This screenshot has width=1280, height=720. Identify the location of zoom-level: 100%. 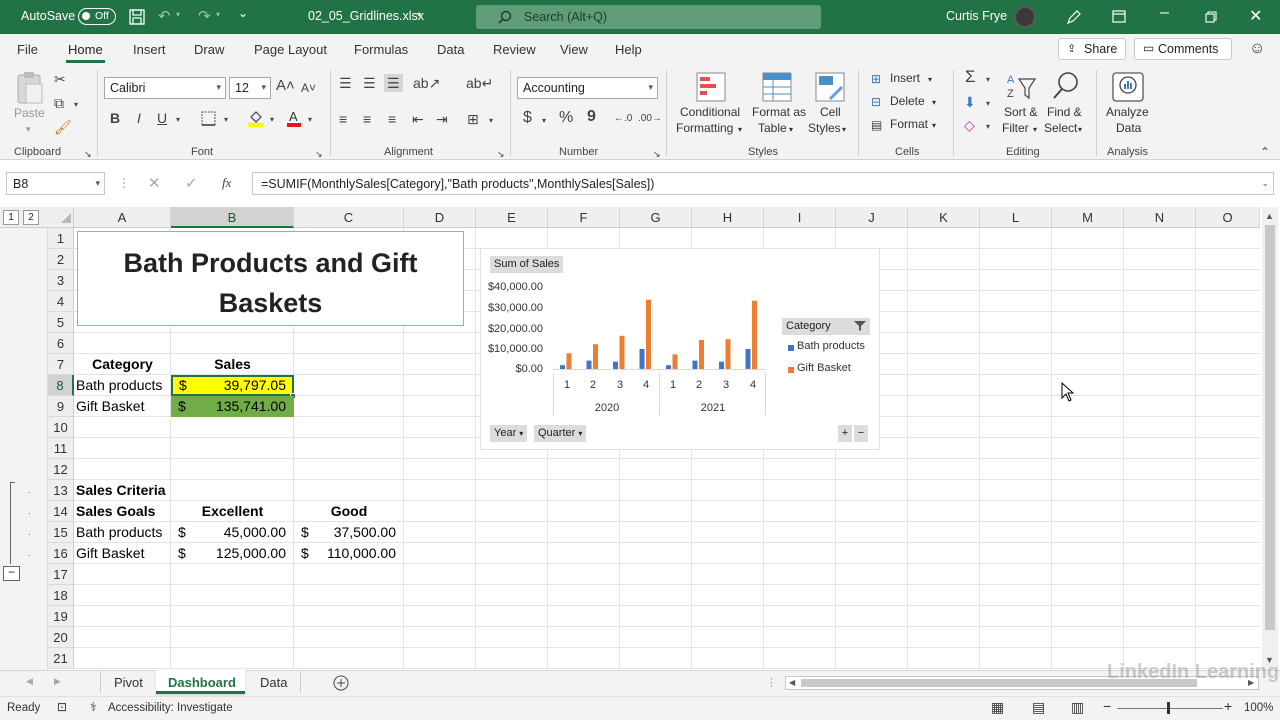
(1258, 708).